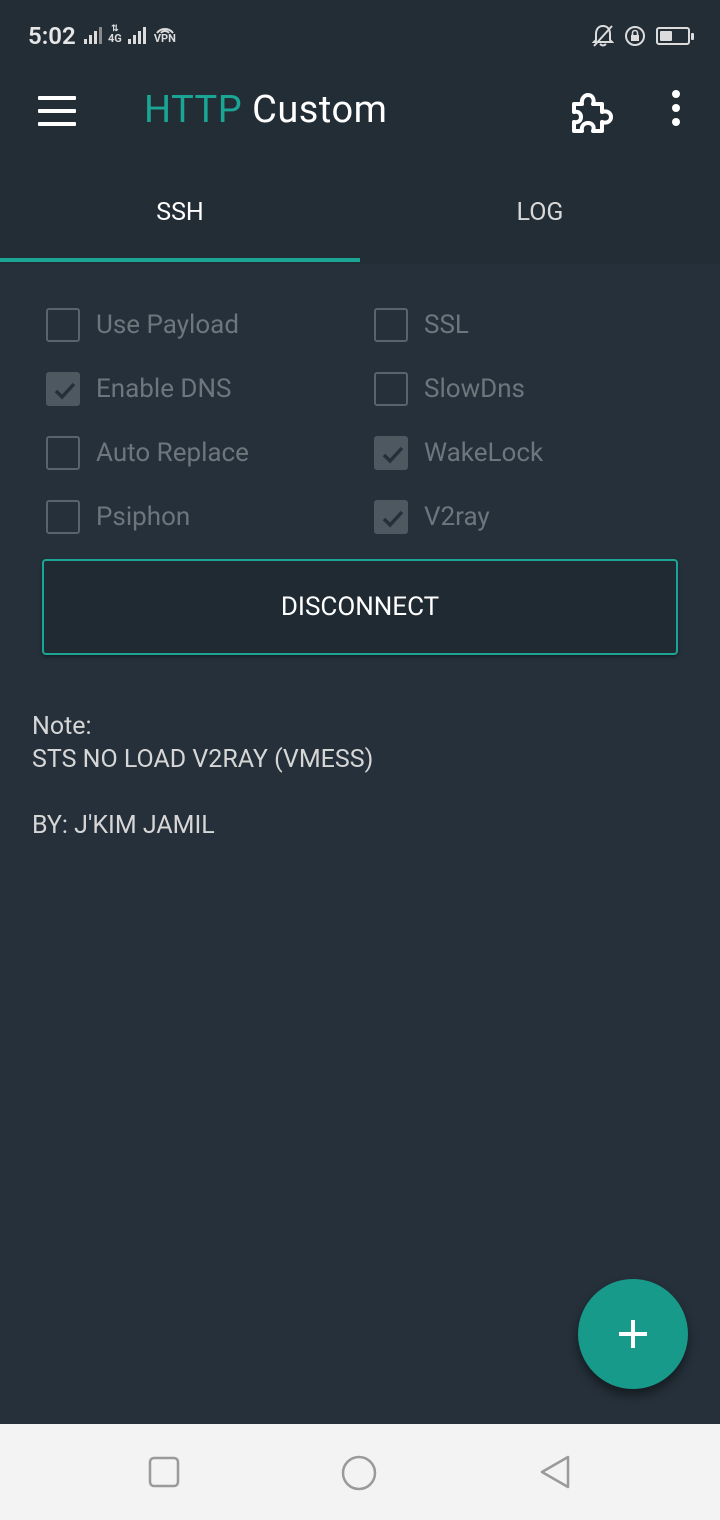 This screenshot has width=720, height=1520. Describe the element at coordinates (63, 325) in the screenshot. I see `use-payload-checkbox` at that location.